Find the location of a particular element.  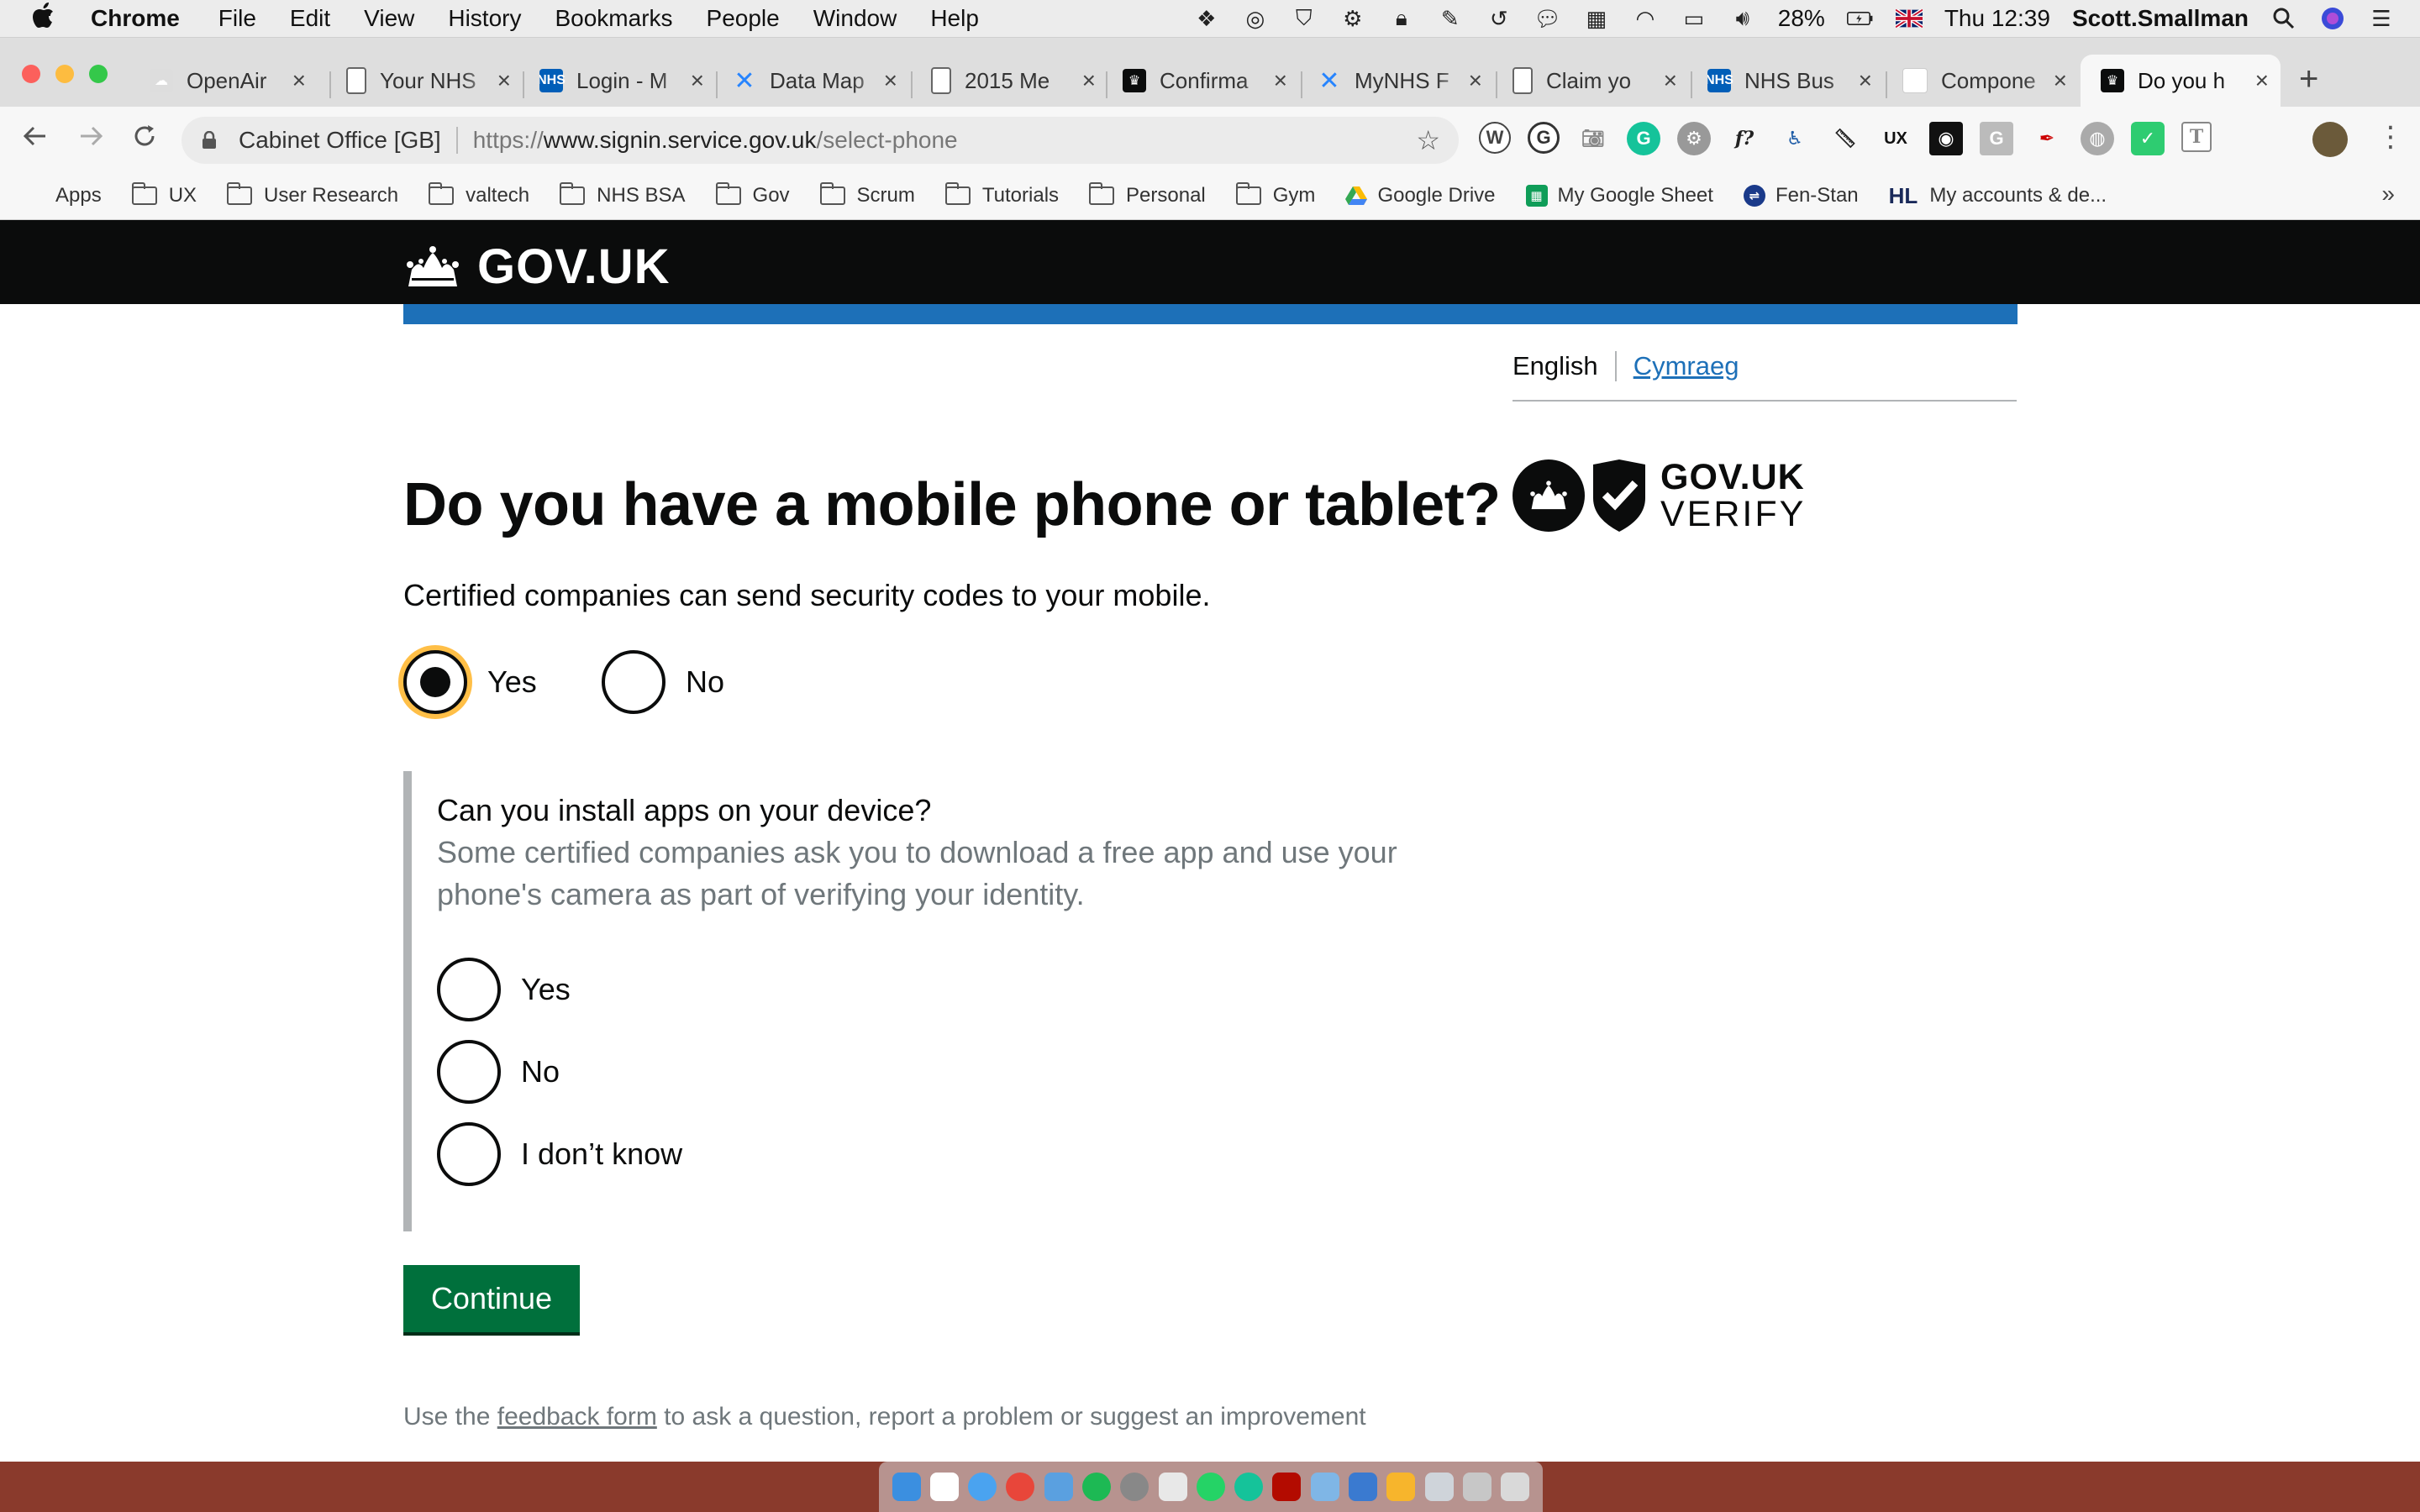

clock: Thu 12:39 is located at coordinates (1997, 18).